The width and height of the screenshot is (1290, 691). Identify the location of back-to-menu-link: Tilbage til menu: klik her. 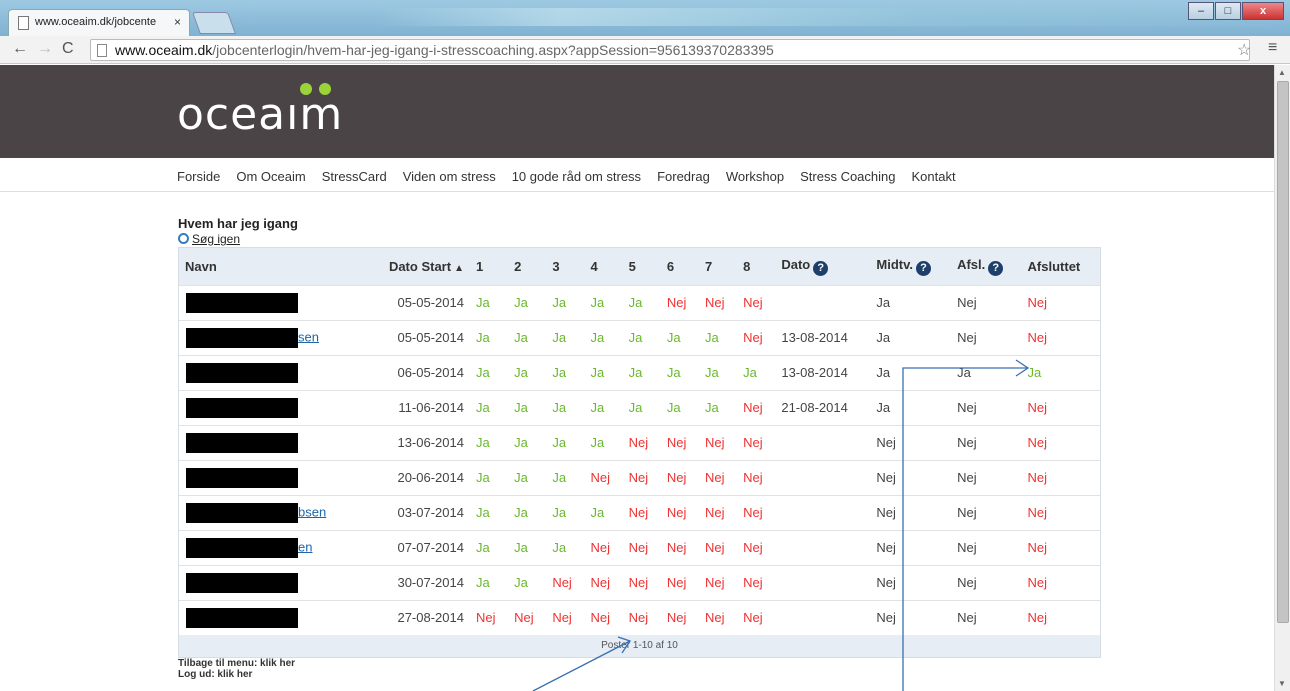
(236, 663).